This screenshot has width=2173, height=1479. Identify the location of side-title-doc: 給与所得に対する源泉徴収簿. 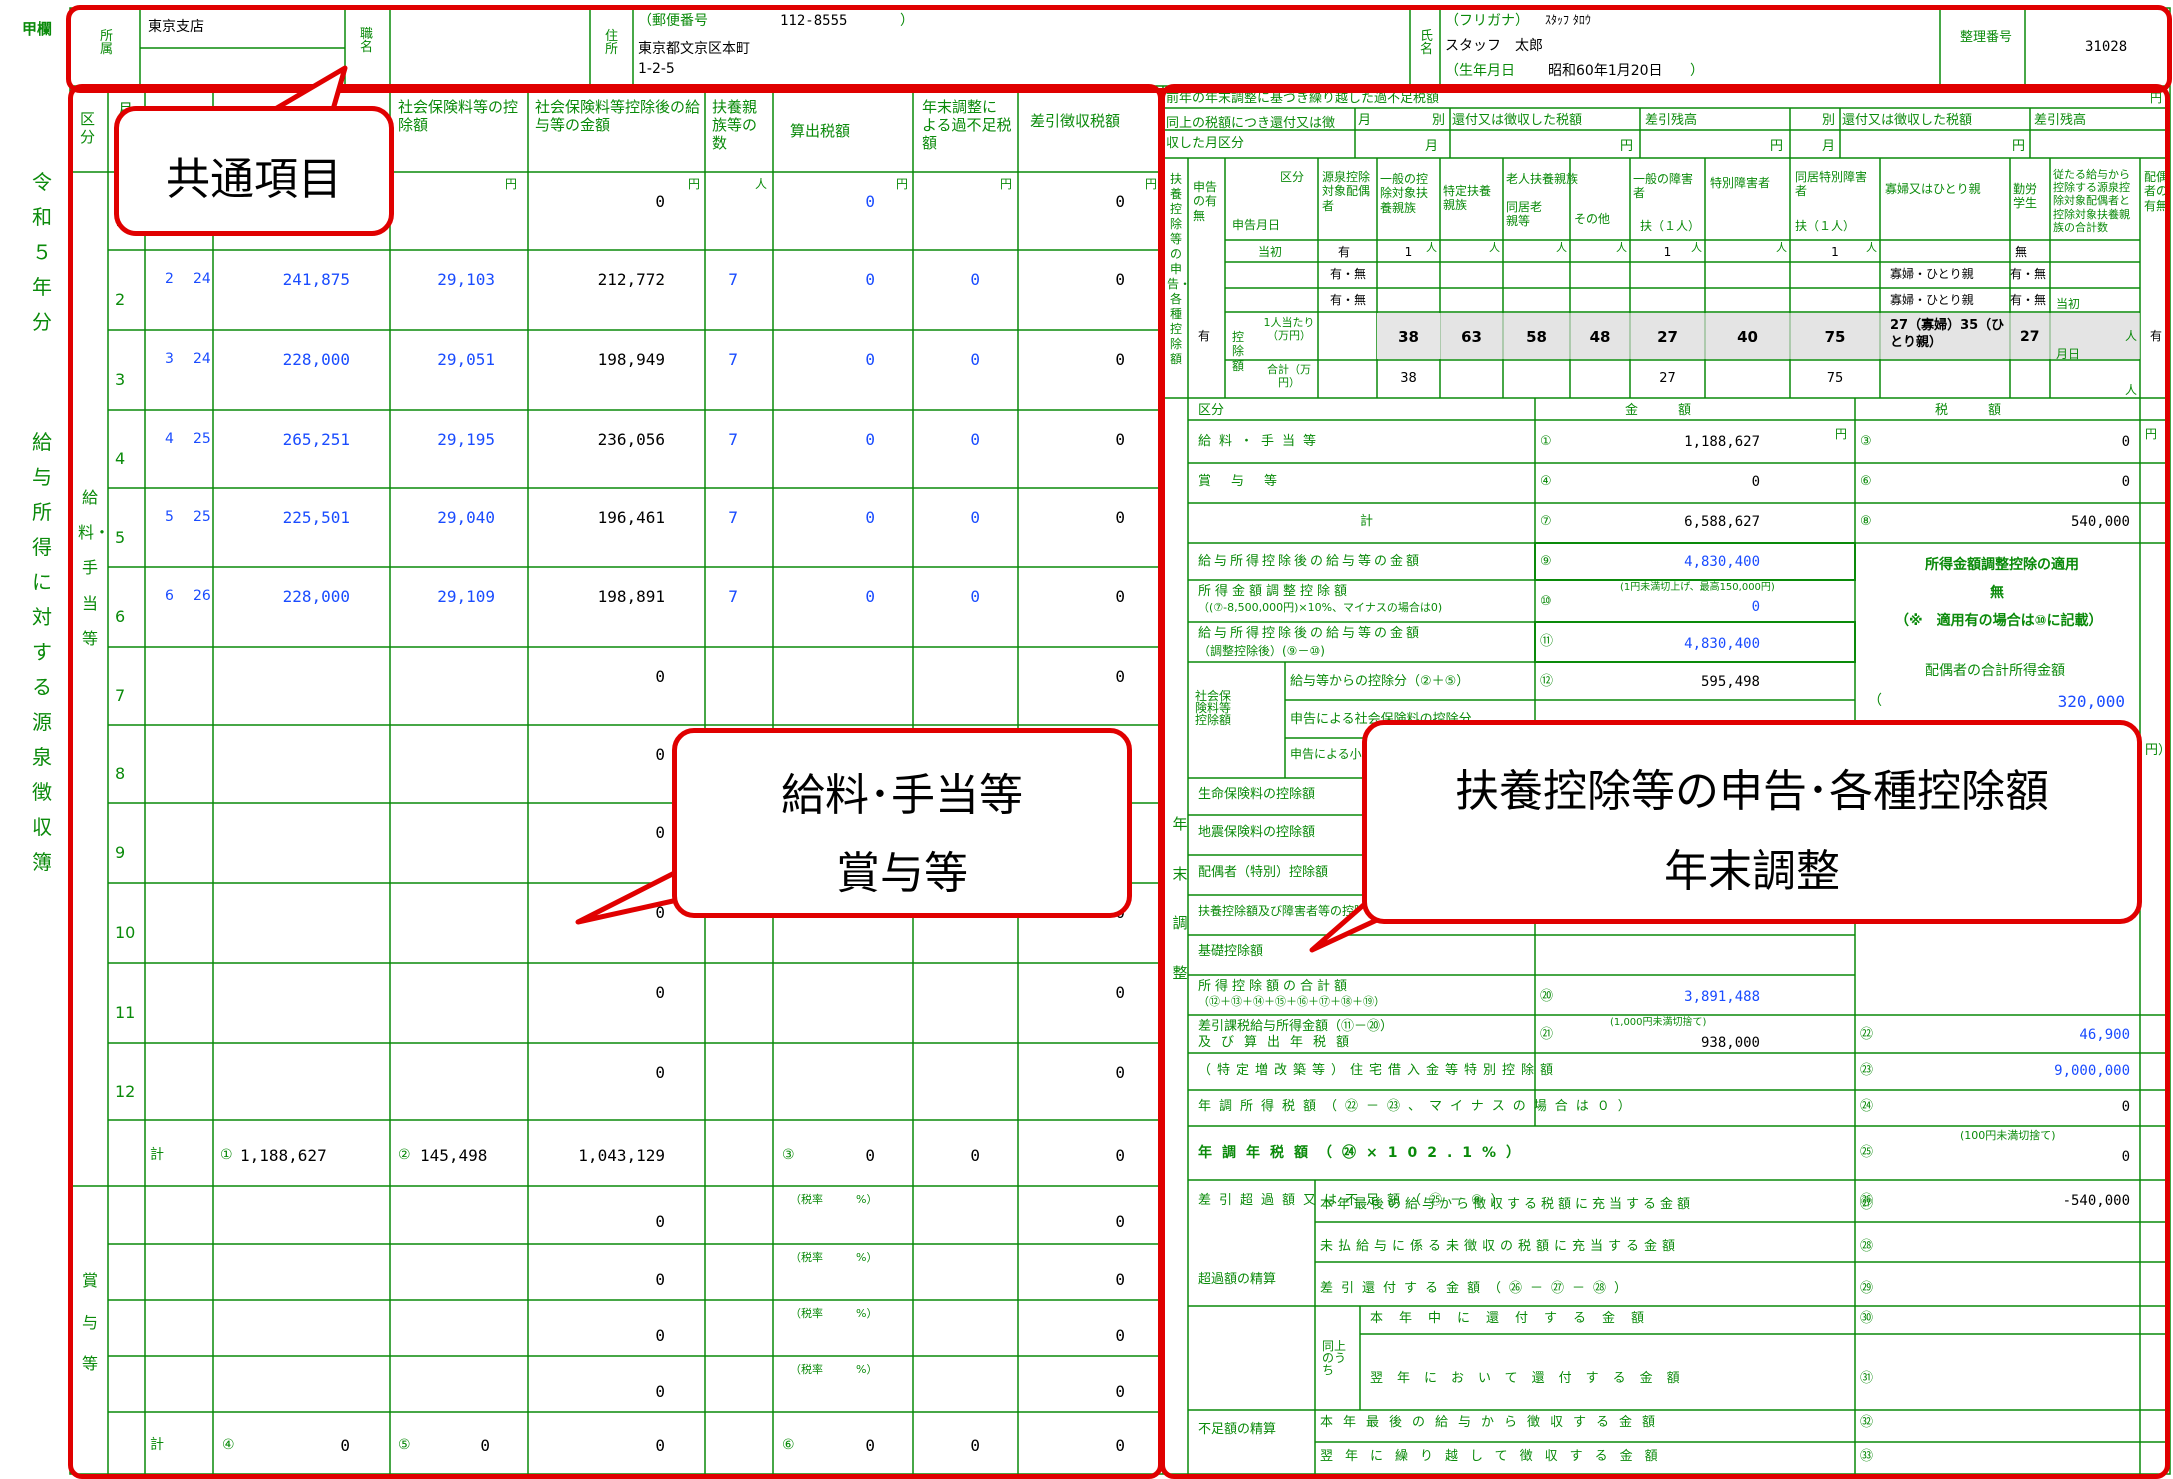
(42, 652).